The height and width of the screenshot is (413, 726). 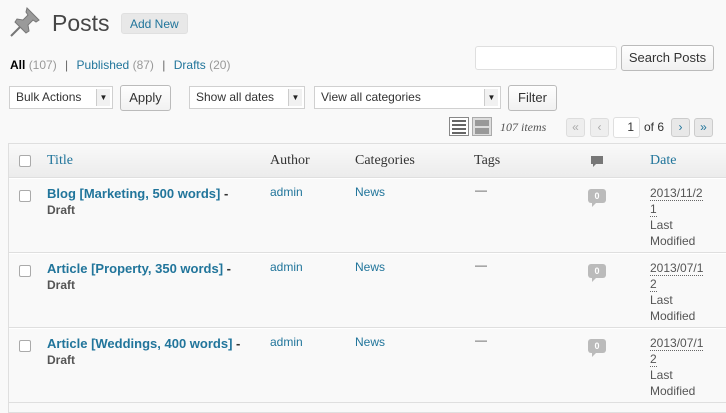 What do you see at coordinates (220, 65) in the screenshot?
I see `filter-drafts-count: (20)` at bounding box center [220, 65].